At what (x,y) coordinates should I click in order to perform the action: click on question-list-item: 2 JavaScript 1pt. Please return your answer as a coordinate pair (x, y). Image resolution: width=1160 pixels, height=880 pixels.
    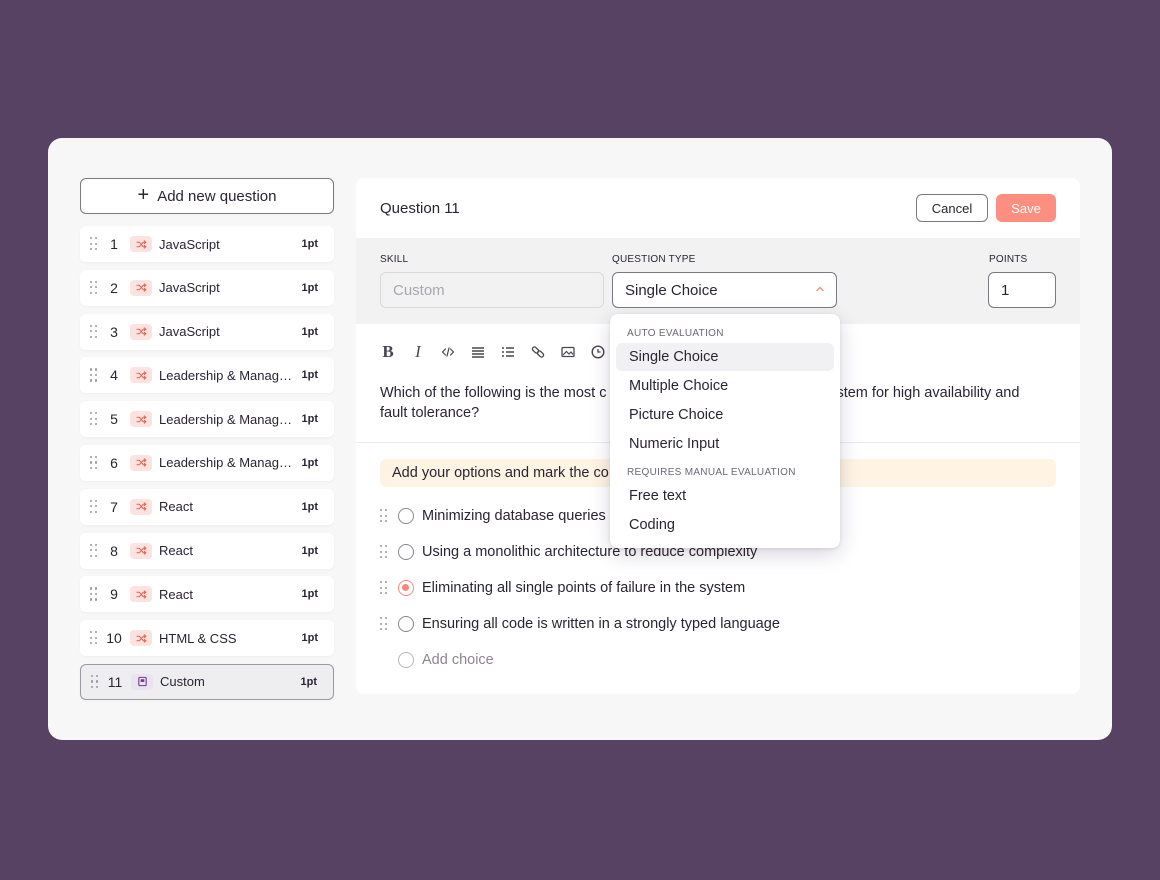
    Looking at the image, I should click on (207, 287).